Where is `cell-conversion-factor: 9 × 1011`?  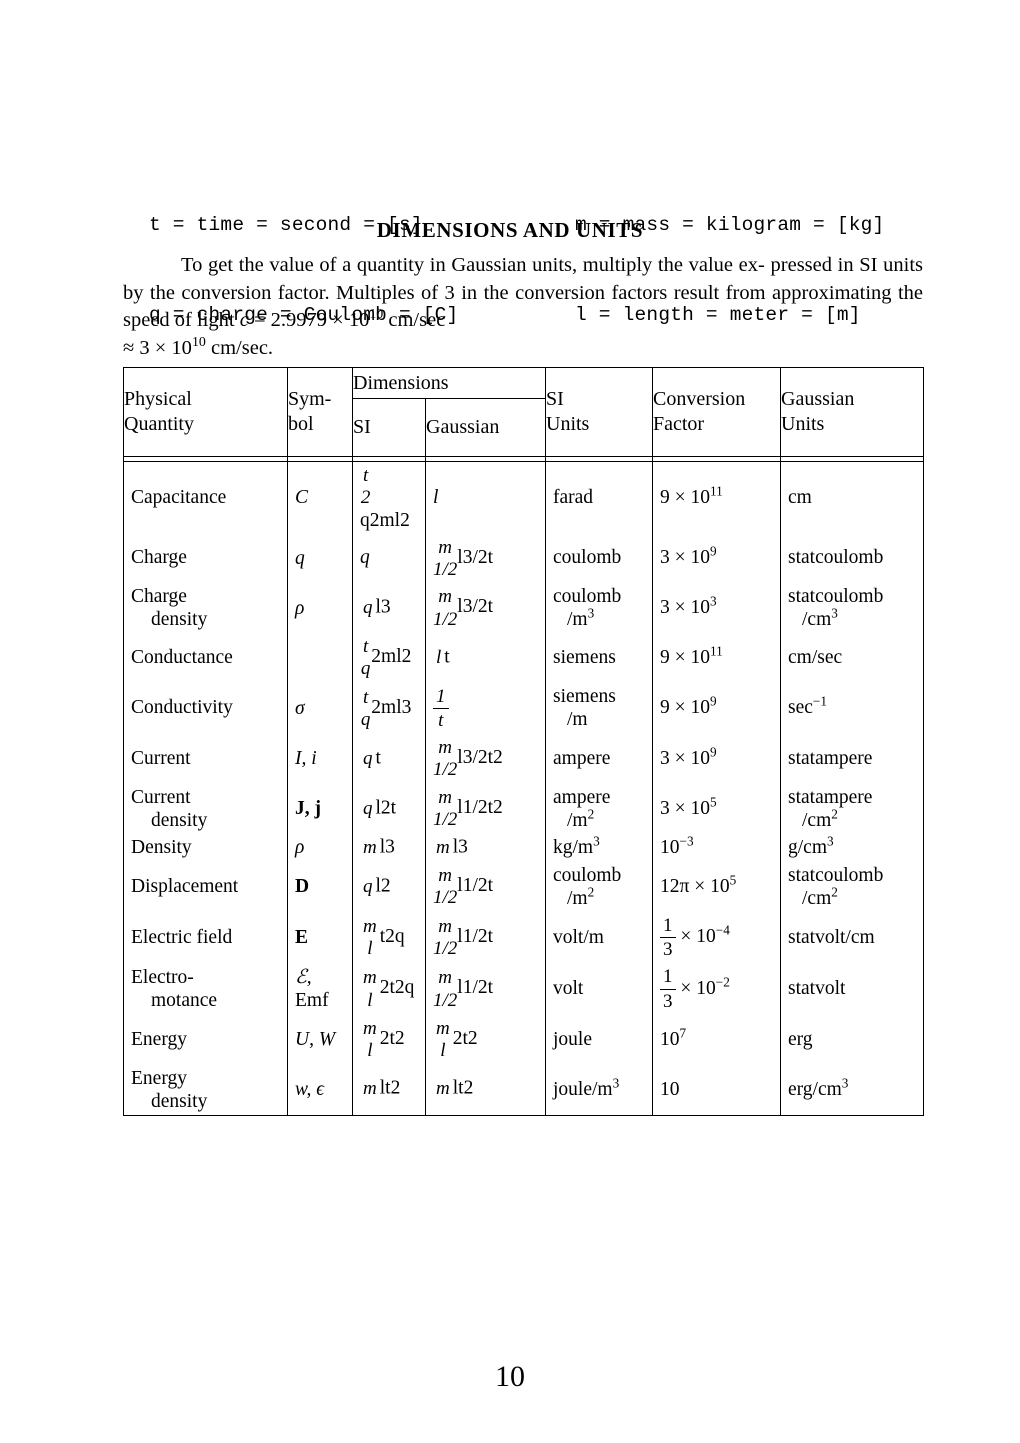 cell-conversion-factor: 9 × 1011 is located at coordinates (716, 497).